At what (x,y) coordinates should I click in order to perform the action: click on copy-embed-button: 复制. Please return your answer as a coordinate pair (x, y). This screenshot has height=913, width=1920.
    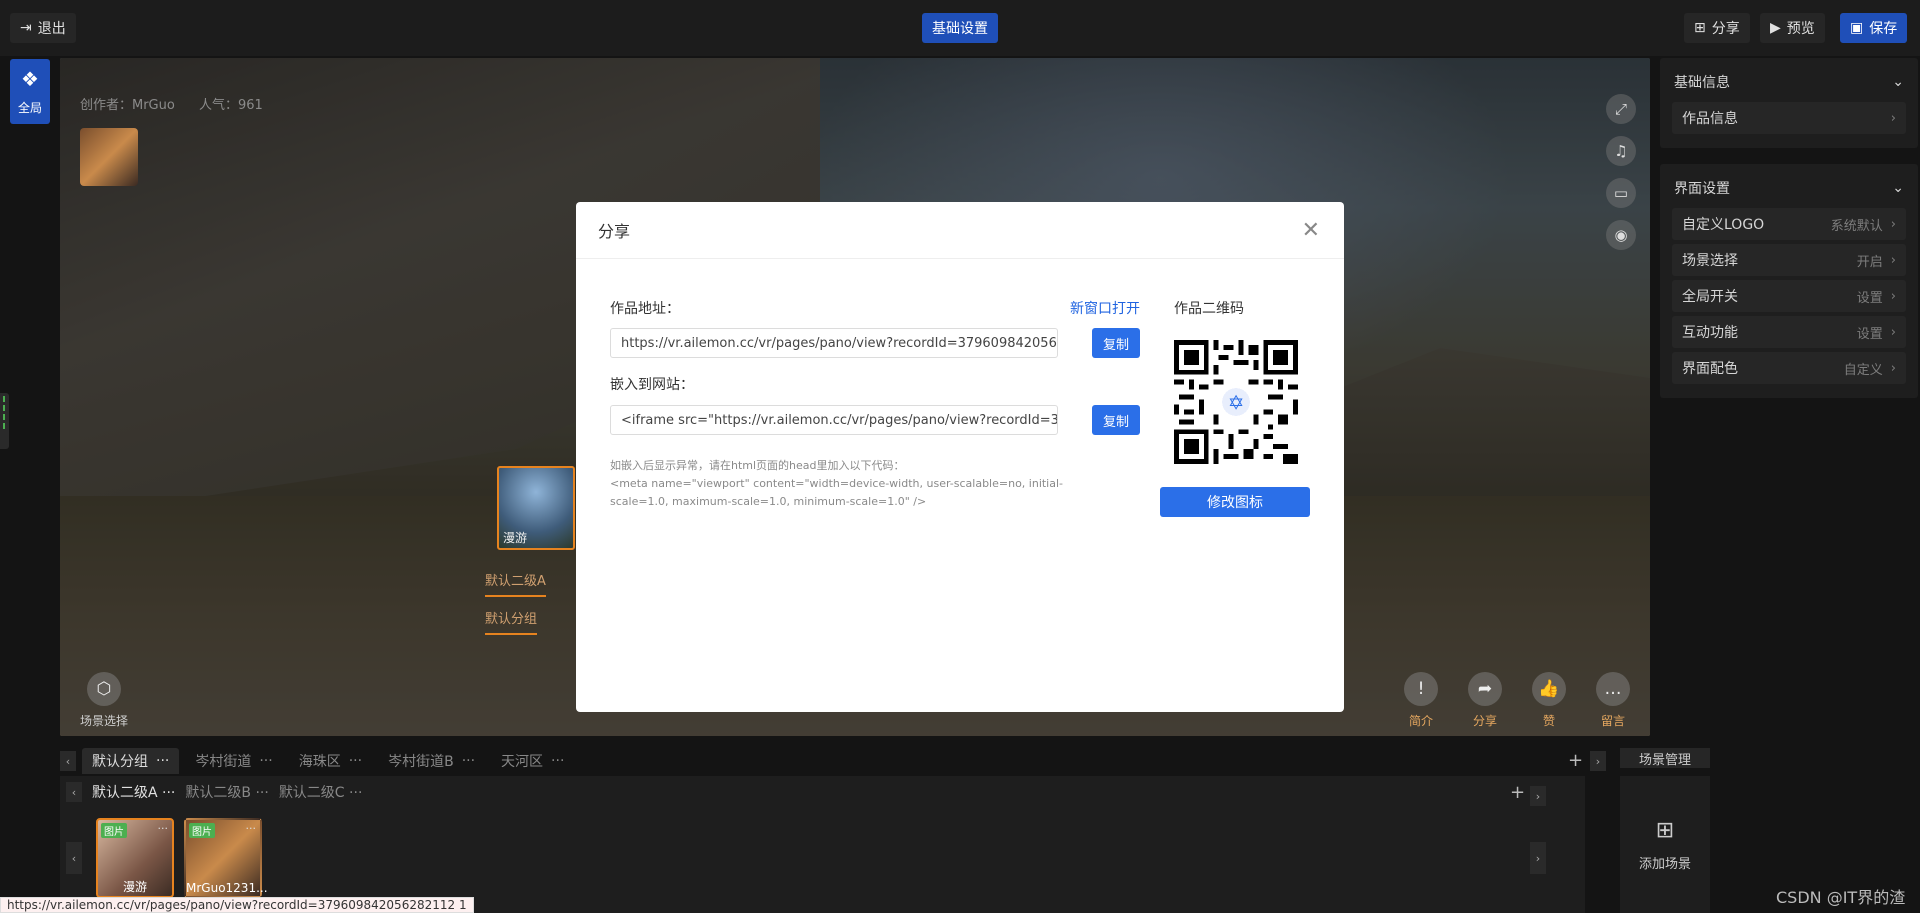
    Looking at the image, I should click on (1116, 420).